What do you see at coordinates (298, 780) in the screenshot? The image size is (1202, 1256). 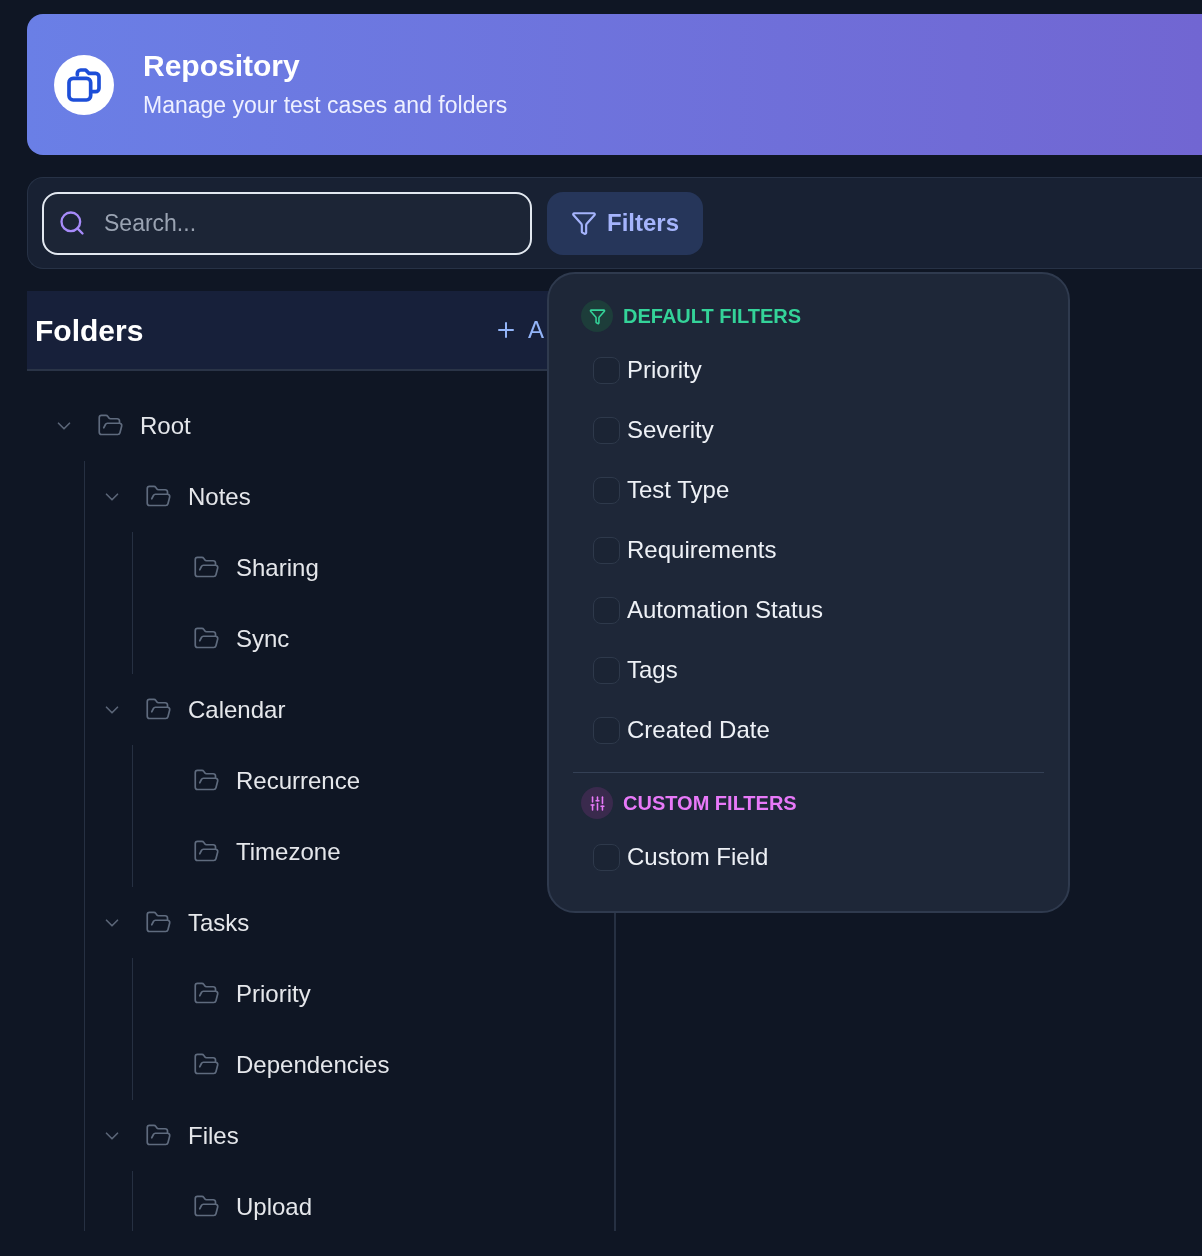 I see `folder-name: Recurrence` at bounding box center [298, 780].